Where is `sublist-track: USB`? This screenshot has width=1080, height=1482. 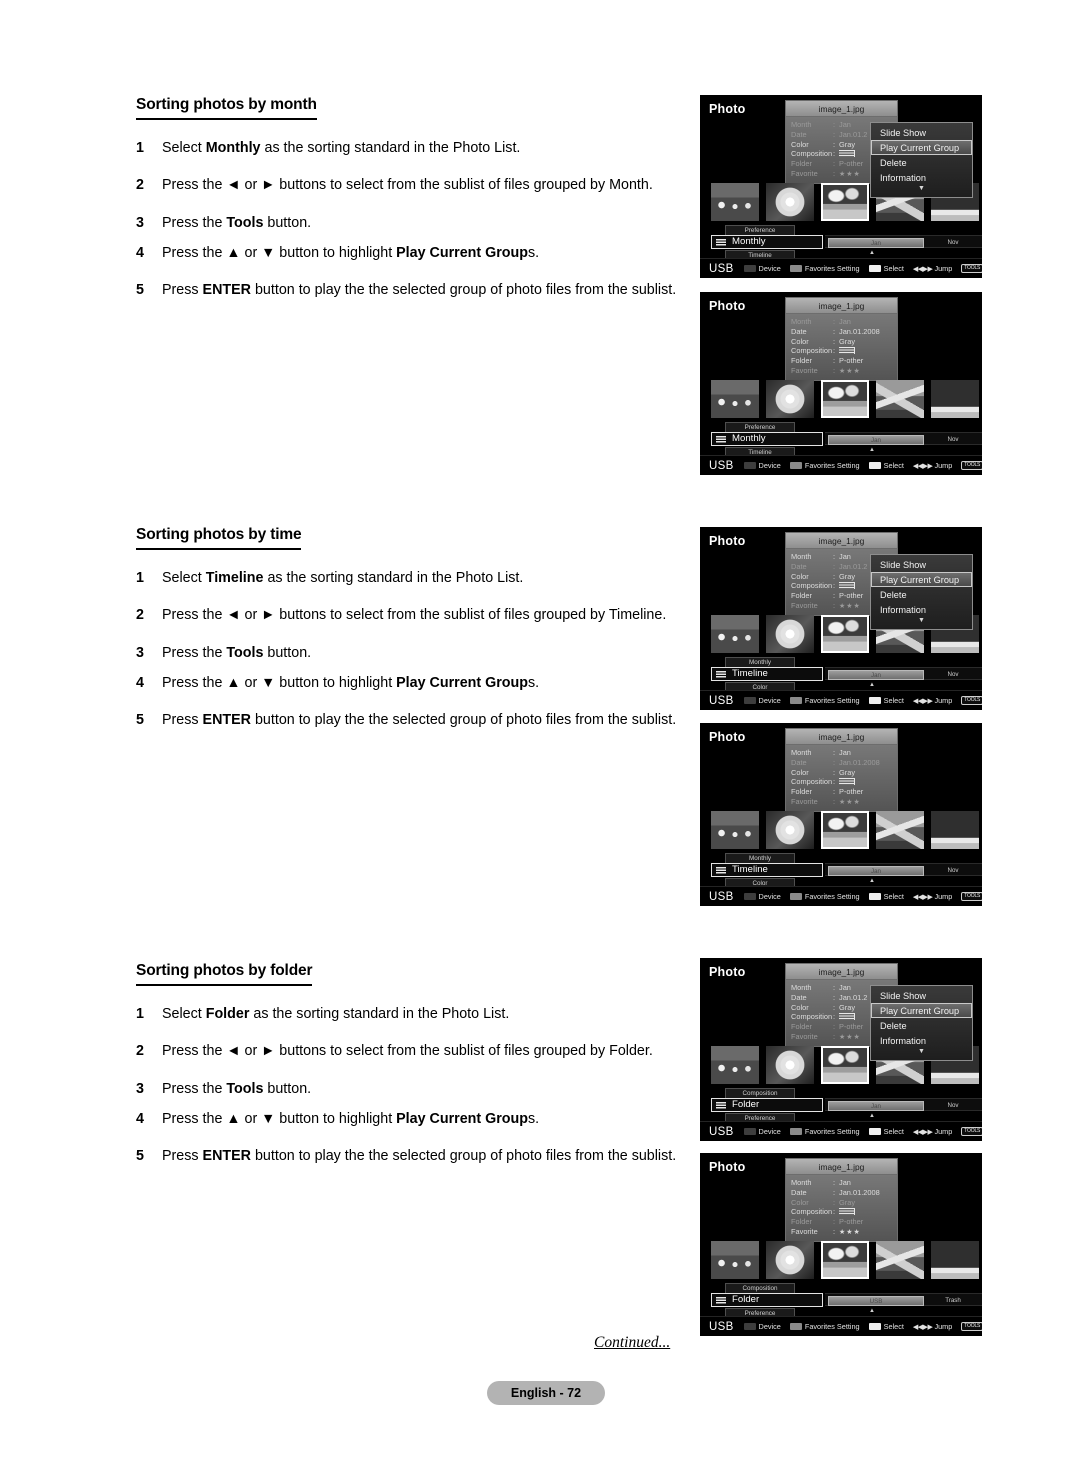
sublist-track: USB is located at coordinates (876, 1300).